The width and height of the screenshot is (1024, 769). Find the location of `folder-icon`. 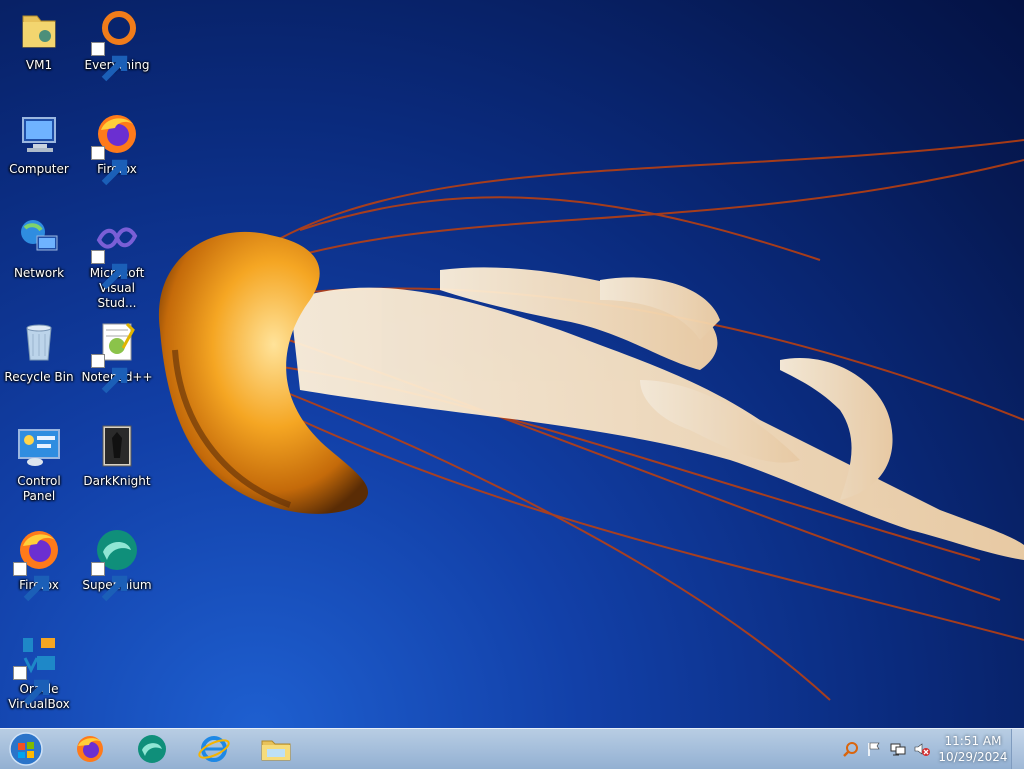

folder-icon is located at coordinates (39, 30).